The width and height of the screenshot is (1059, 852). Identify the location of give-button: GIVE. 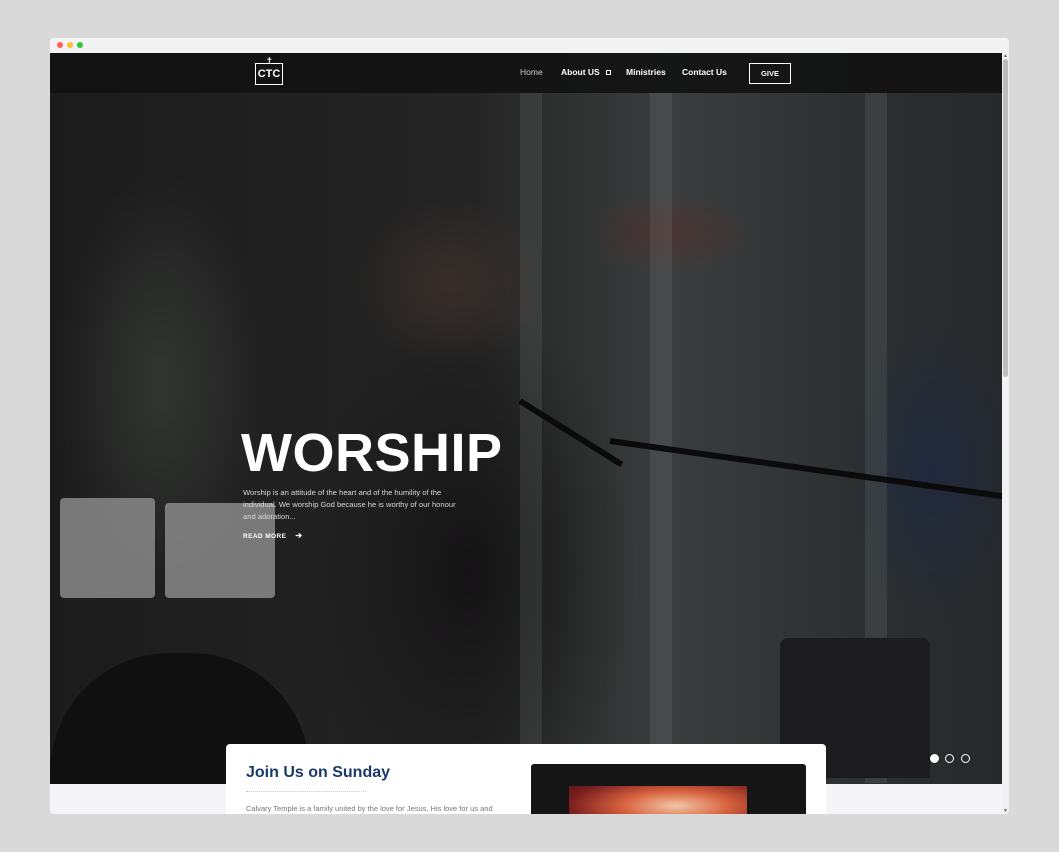
(770, 73).